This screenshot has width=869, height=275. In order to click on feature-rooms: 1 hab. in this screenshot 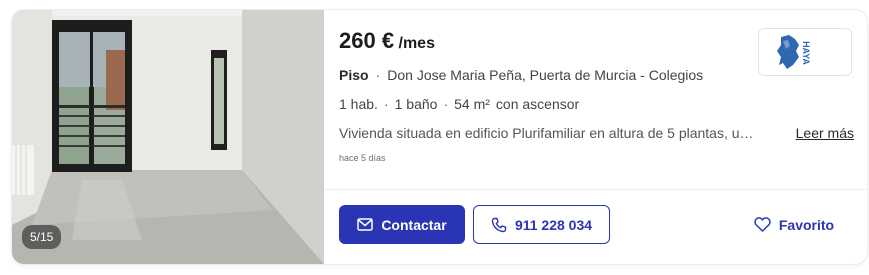, I will do `click(358, 104)`.